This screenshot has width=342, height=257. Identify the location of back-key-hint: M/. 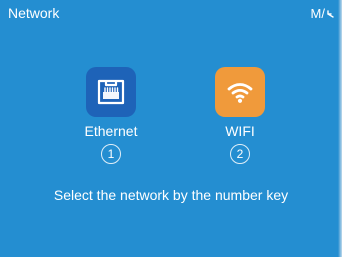
(322, 14).